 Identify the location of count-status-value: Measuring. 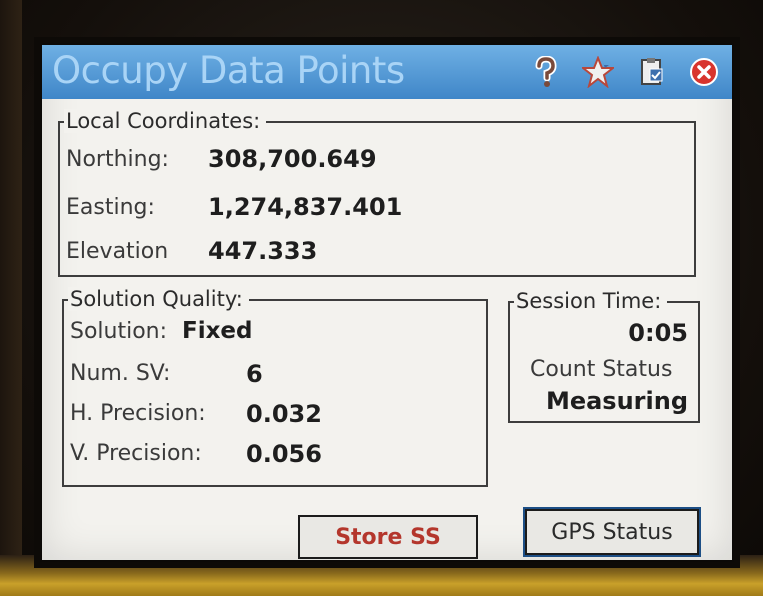
(616, 401).